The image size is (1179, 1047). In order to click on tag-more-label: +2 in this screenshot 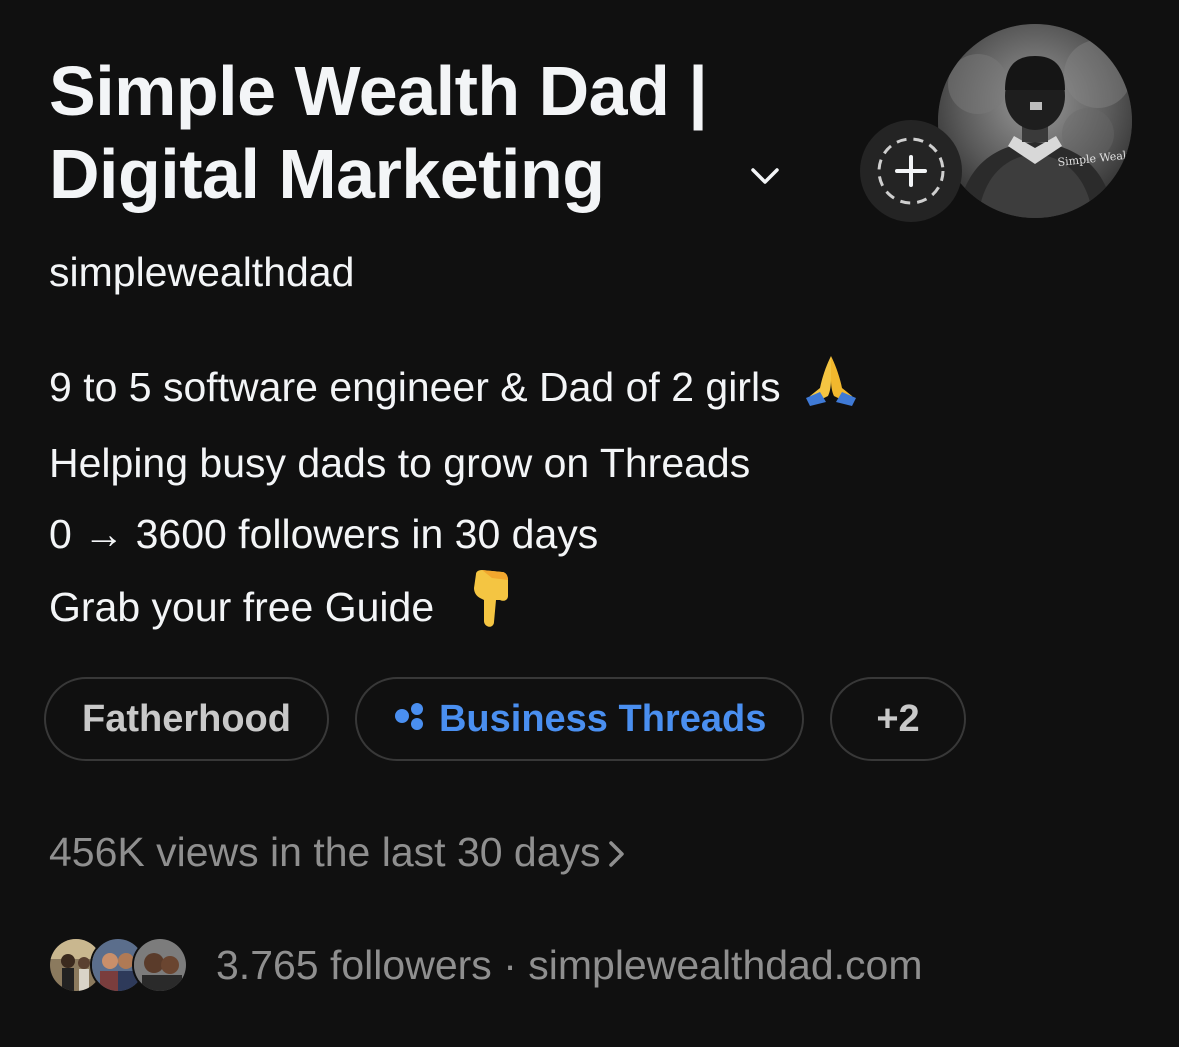, I will do `click(898, 718)`.